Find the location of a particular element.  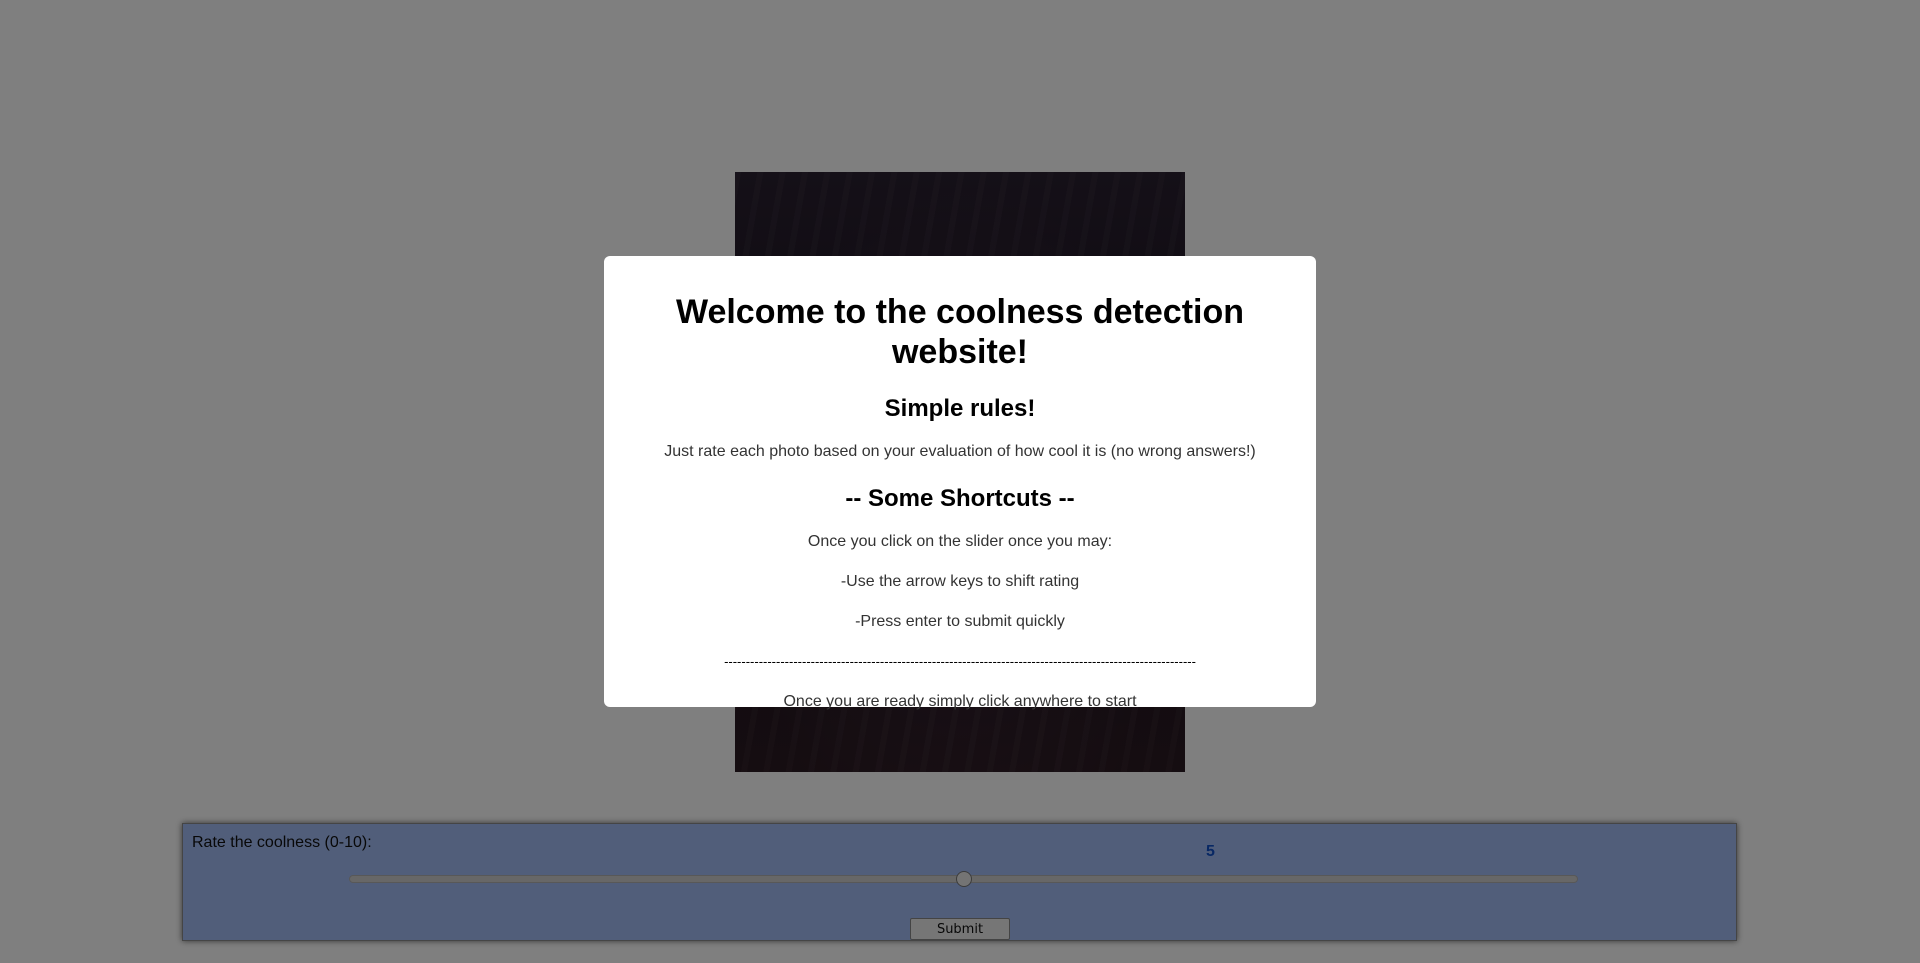

shortcuts-heading: -- Some Shortcuts -- is located at coordinates (960, 498).